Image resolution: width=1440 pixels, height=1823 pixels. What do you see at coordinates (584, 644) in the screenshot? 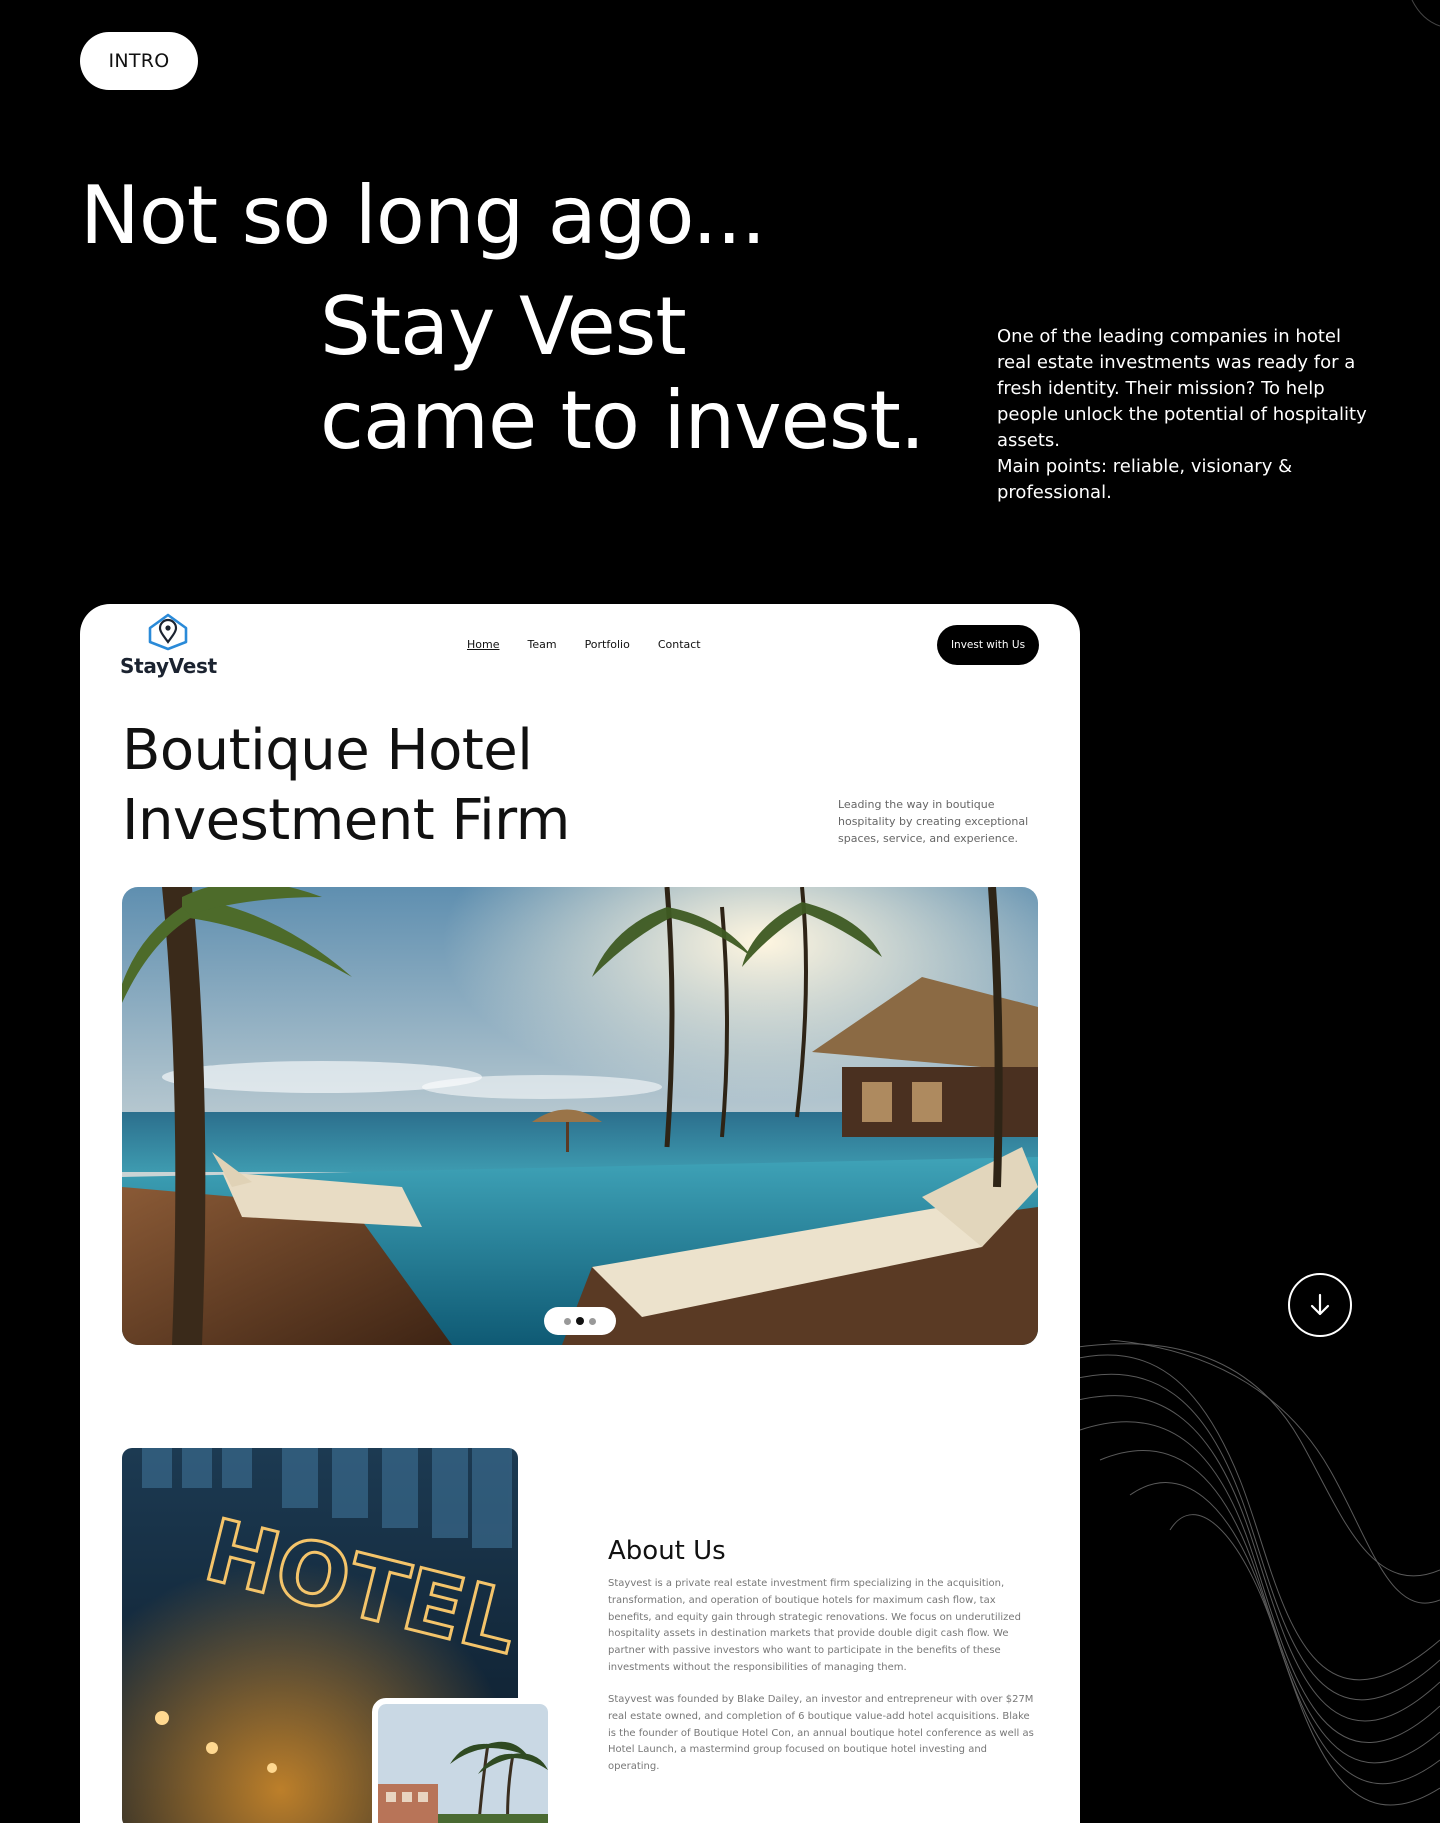
I see `main-nav: Home Team Portfolio Contact` at bounding box center [584, 644].